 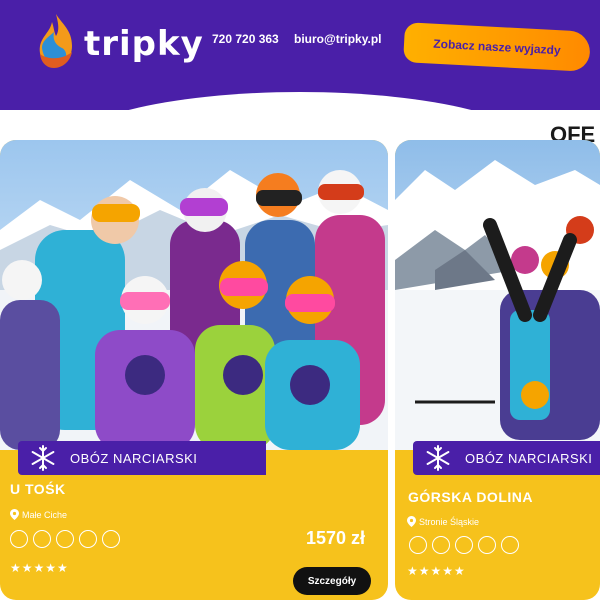 I want to click on see-trips-button: Zobacz nasze wyjazdy, so click(x=497, y=47).